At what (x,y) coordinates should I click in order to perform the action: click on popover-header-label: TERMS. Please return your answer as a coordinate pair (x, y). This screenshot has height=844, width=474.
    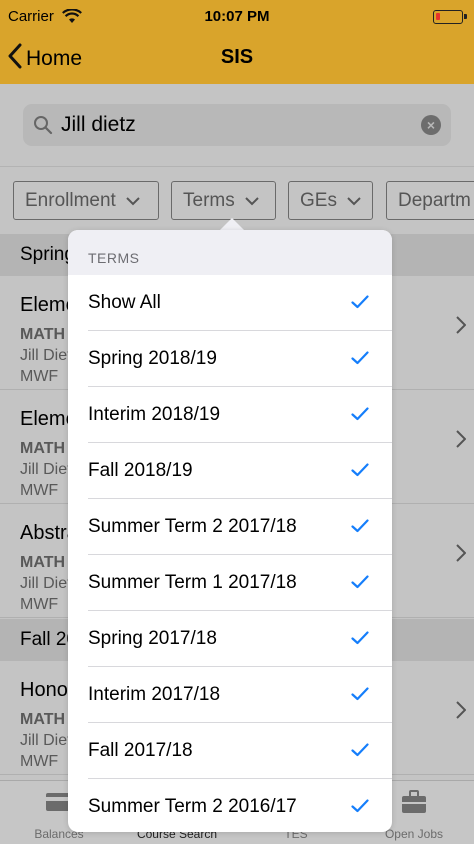
    Looking at the image, I should click on (114, 258).